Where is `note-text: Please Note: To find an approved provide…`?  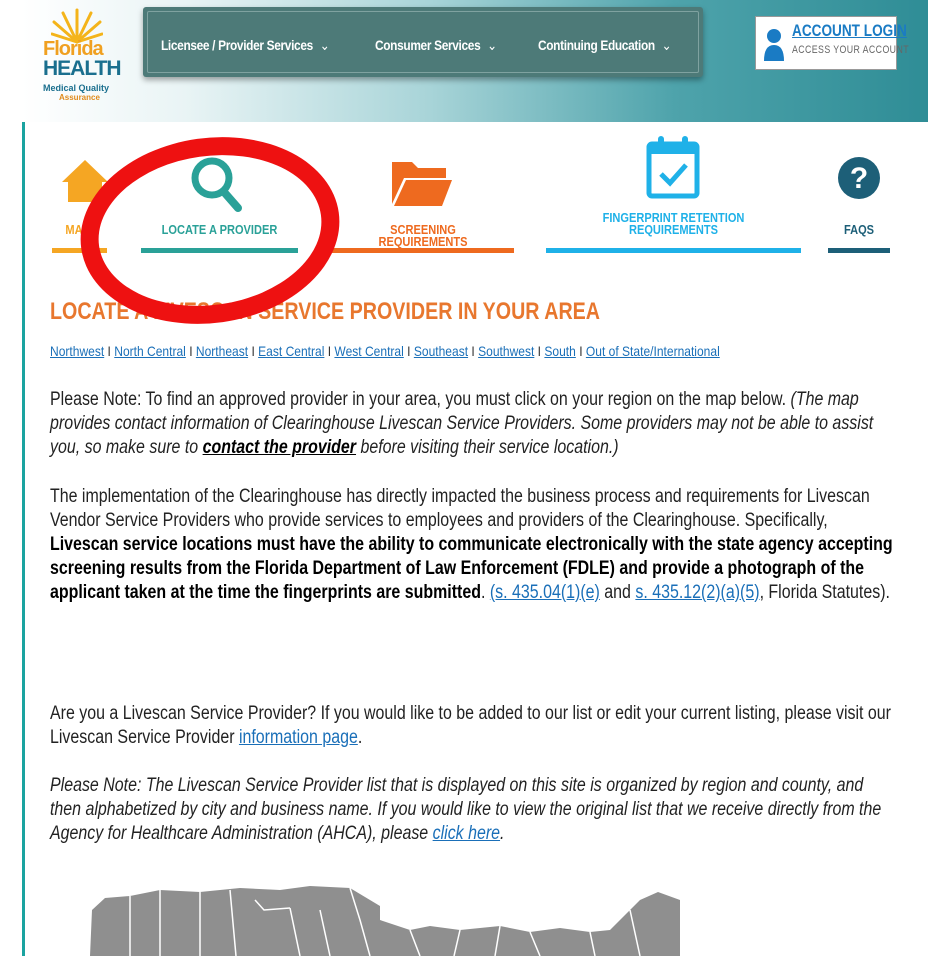
note-text: Please Note: To find an approved provide… is located at coordinates (420, 399).